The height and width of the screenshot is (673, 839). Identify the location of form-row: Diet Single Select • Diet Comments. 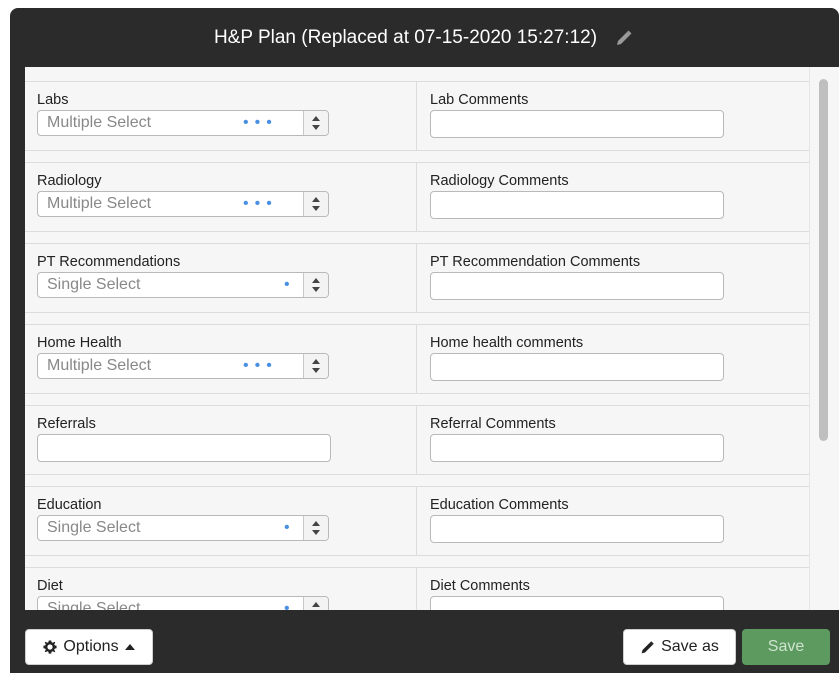
(417, 588).